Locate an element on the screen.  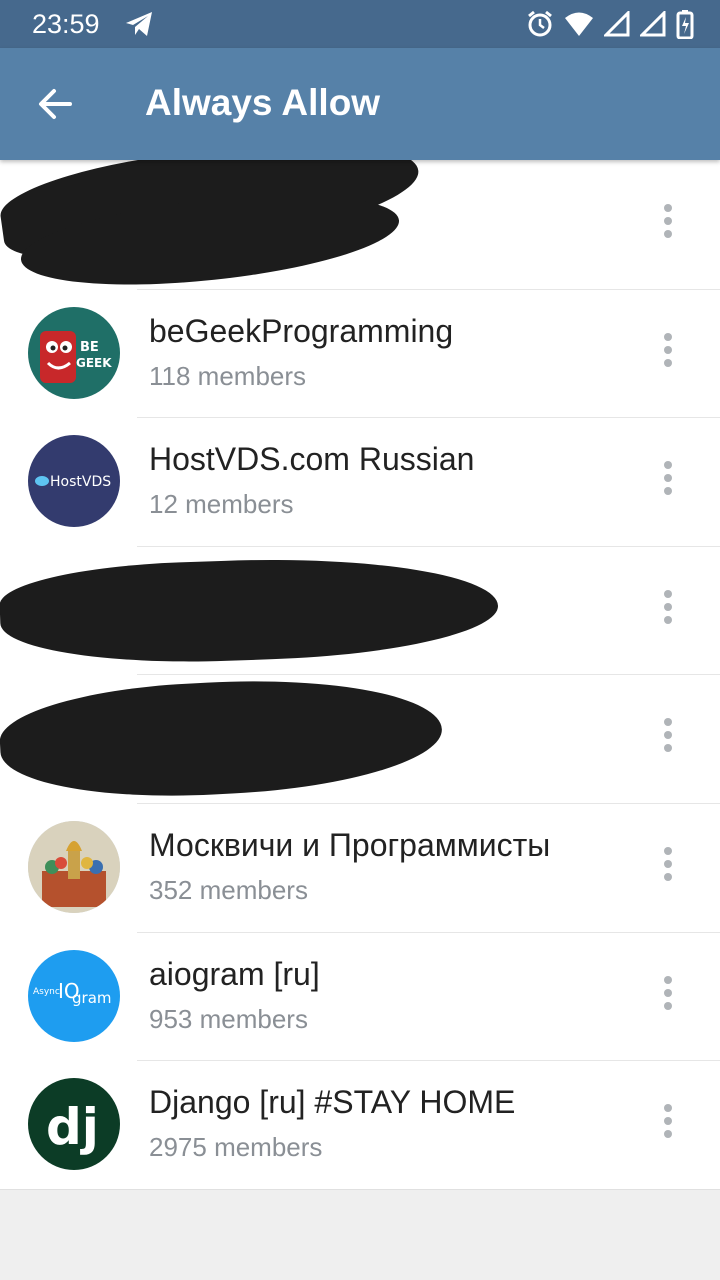
status-icons is located at coordinates (610, 26).